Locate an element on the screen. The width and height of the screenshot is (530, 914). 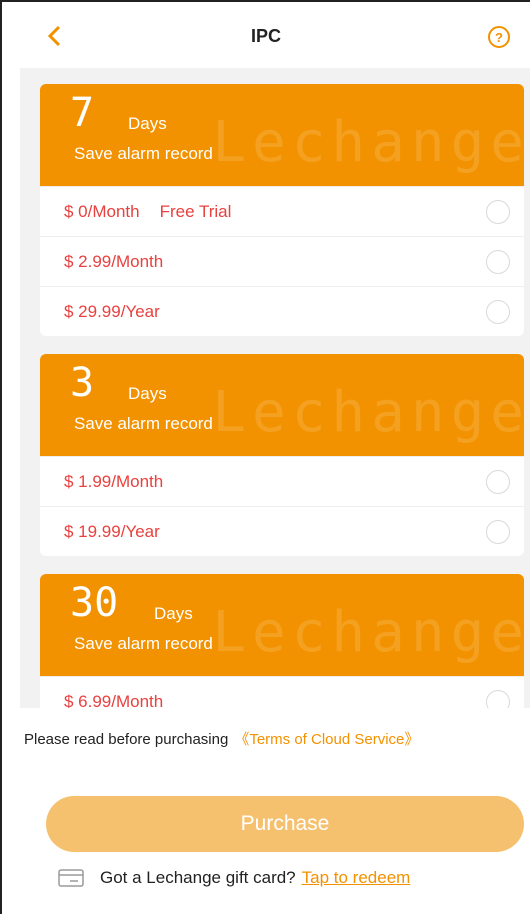
terms-link: 《Terms of Cloud Service》 is located at coordinates (326, 739).